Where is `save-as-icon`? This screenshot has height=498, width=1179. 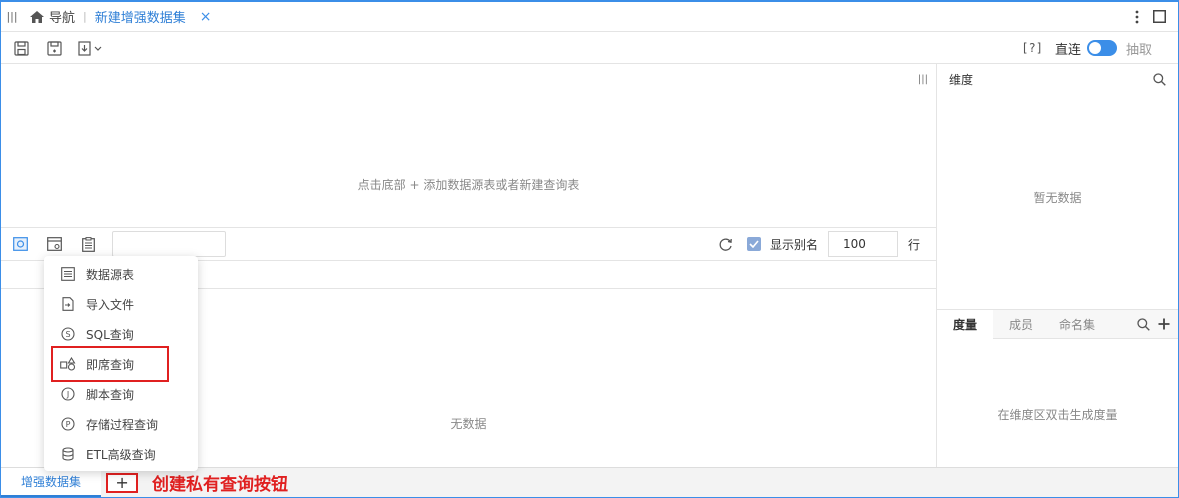
save-as-icon is located at coordinates (54, 48).